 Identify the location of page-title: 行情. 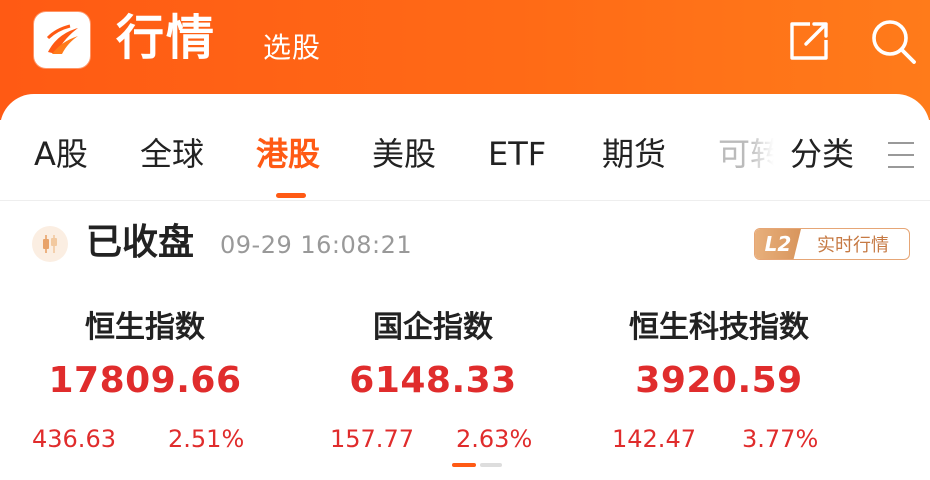
(166, 38).